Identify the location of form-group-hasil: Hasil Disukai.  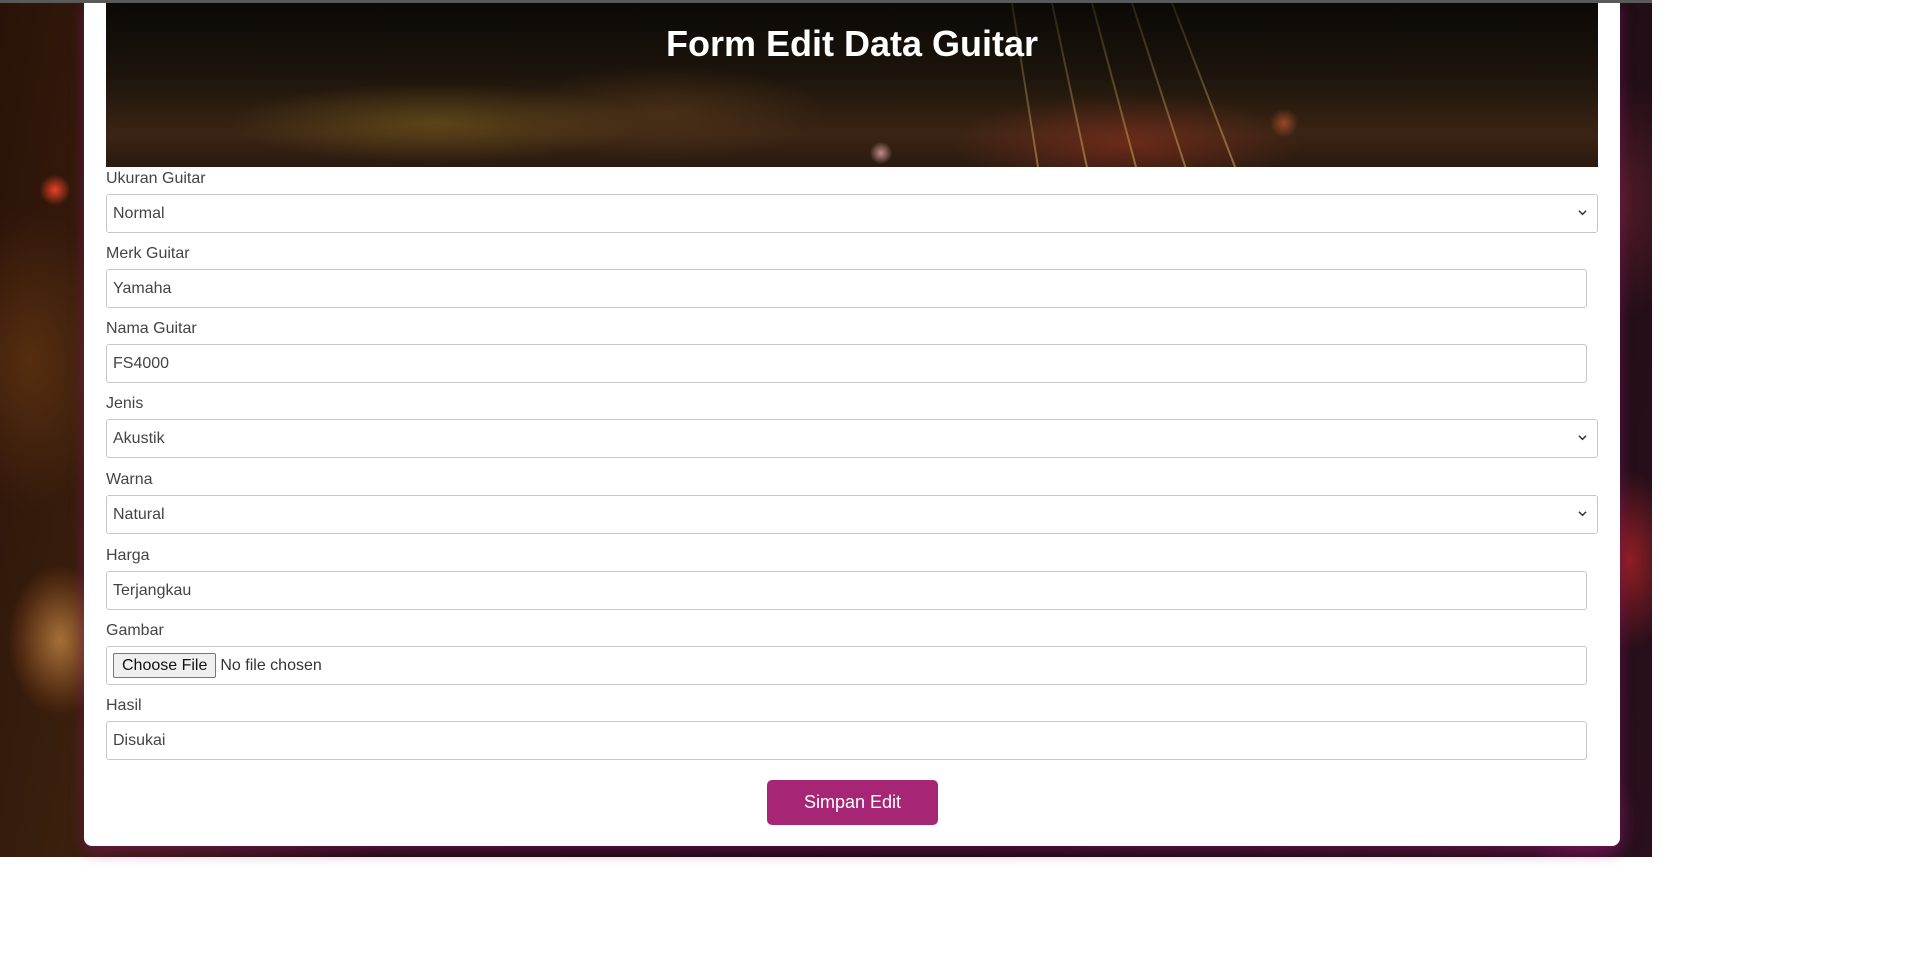
(846, 728).